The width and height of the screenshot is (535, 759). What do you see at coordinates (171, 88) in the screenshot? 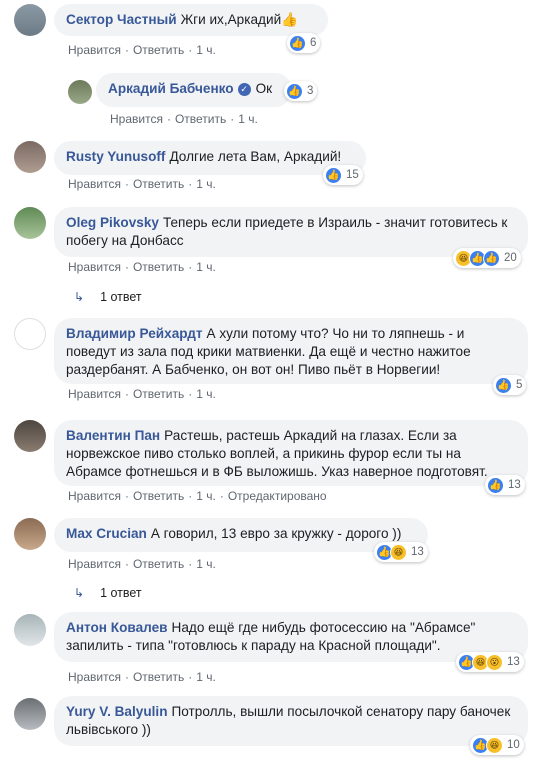
I see `comment-author: Аркадий Бабченко` at bounding box center [171, 88].